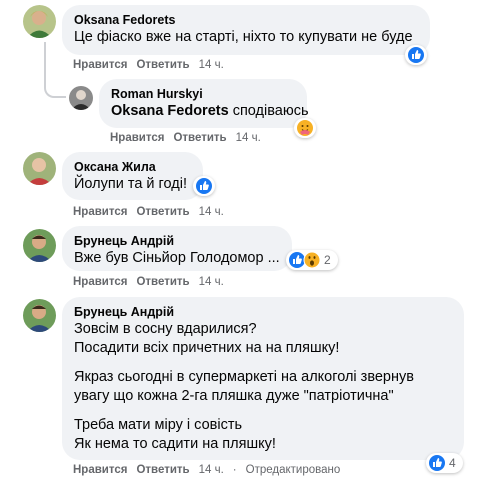  I want to click on comment-bubble: Roman Hurskyi Oksana Fedorets сподіваюсь, so click(204, 103).